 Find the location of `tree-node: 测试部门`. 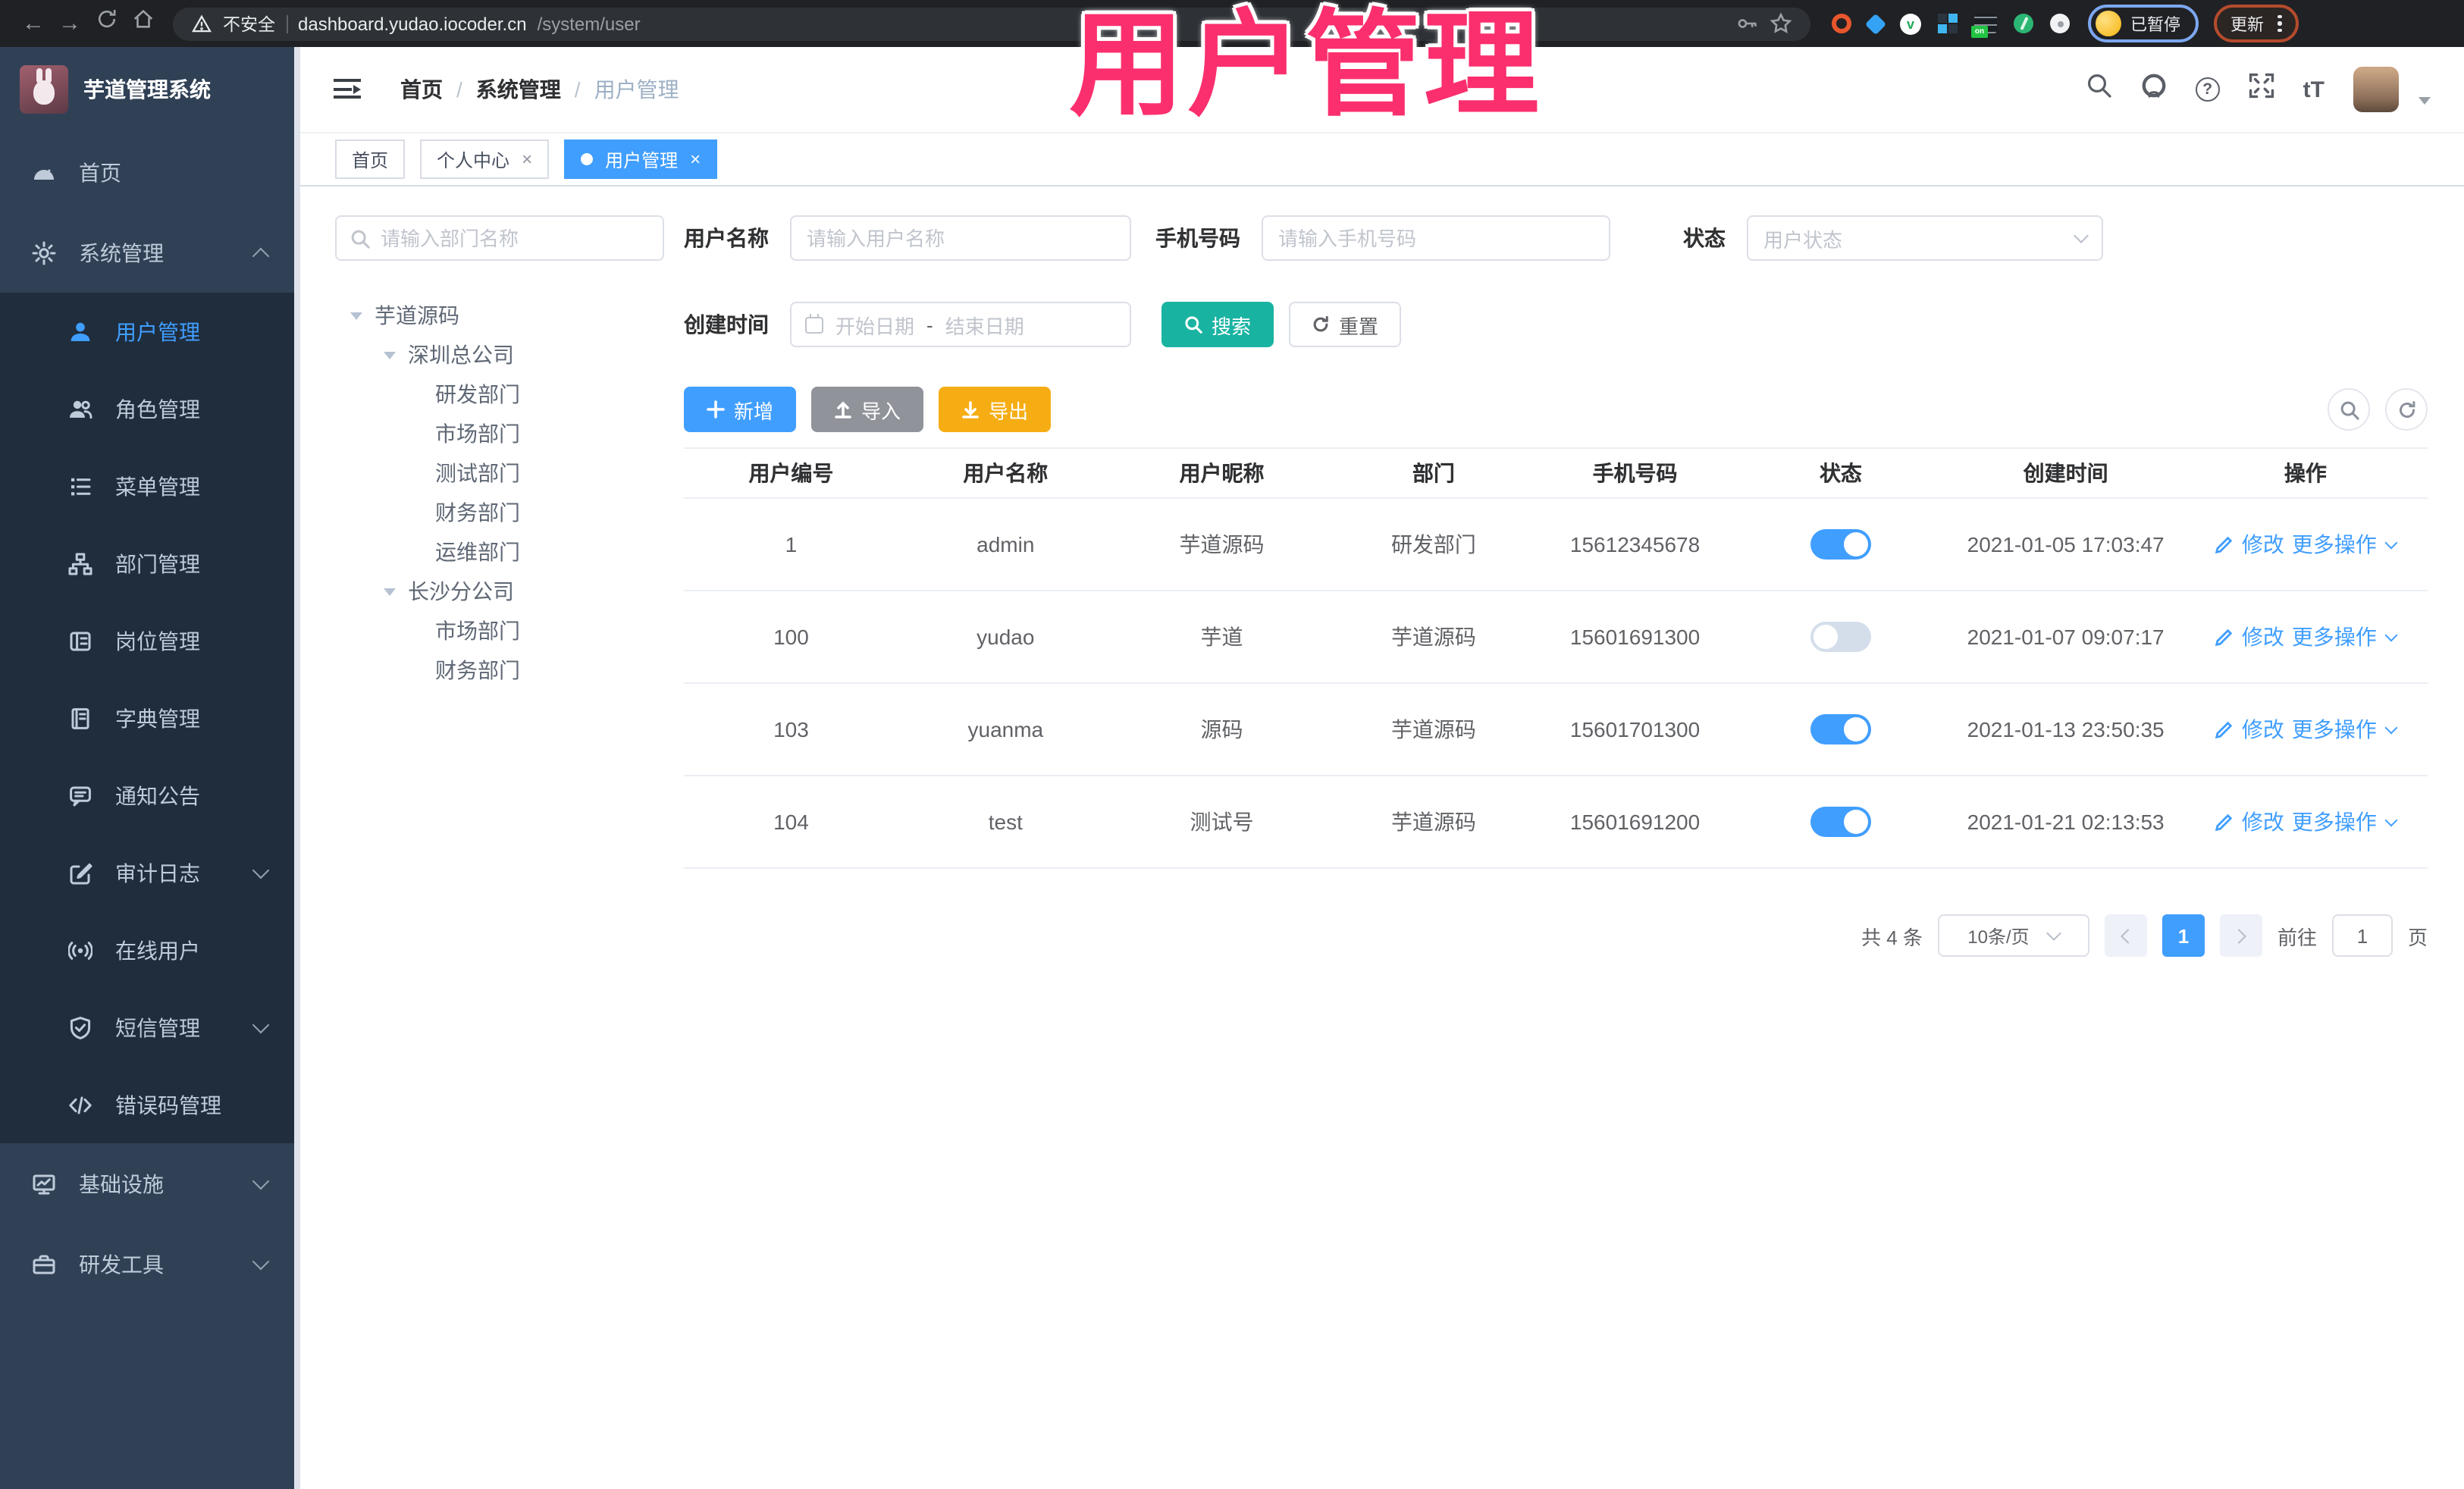

tree-node: 测试部门 is located at coordinates (500, 473).